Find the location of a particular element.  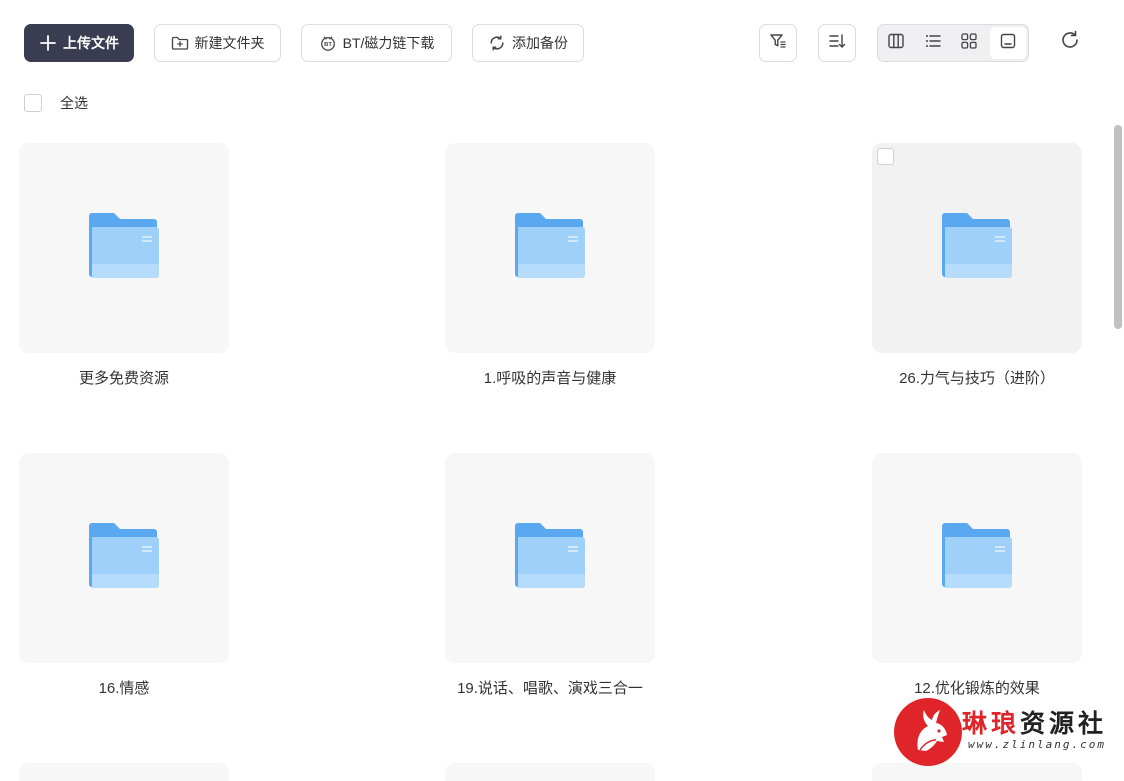

watermark-brand: 琳琅资源社 is located at coordinates (1034, 722).